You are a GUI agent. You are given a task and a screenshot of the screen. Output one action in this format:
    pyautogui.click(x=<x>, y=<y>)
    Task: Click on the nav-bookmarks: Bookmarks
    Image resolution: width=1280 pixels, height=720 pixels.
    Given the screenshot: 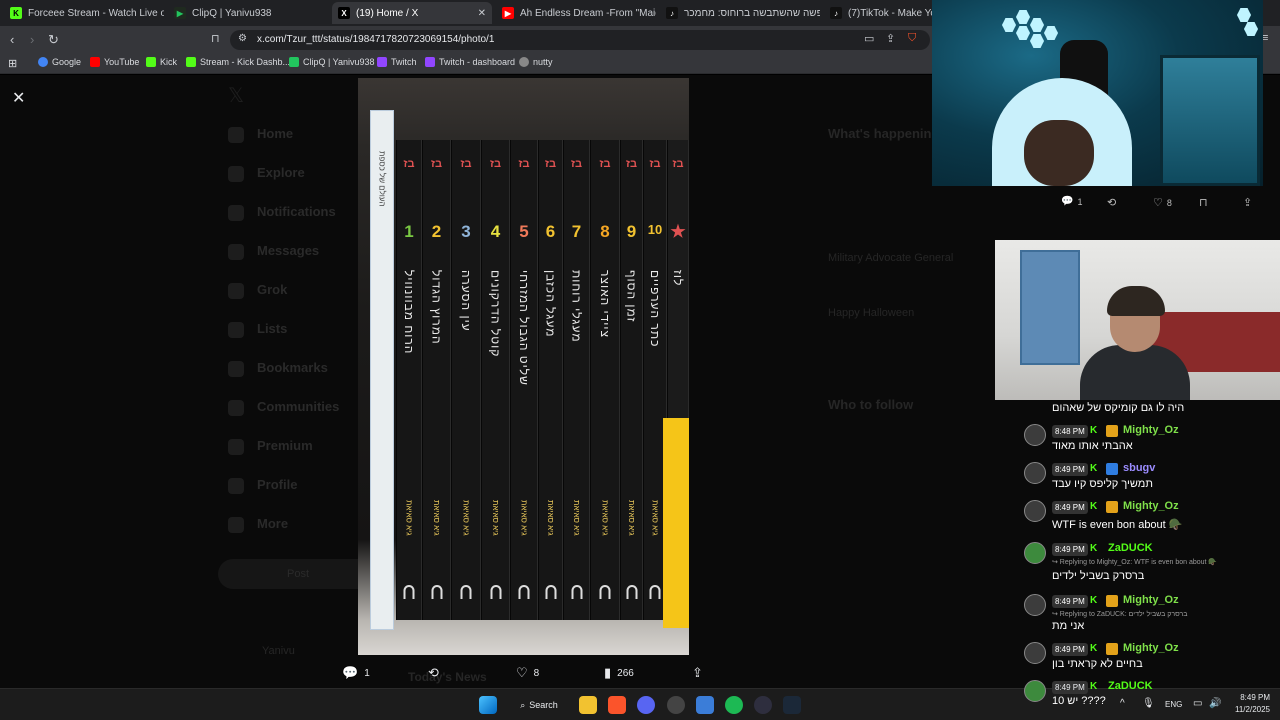 What is the action you would take?
    pyautogui.click(x=292, y=367)
    